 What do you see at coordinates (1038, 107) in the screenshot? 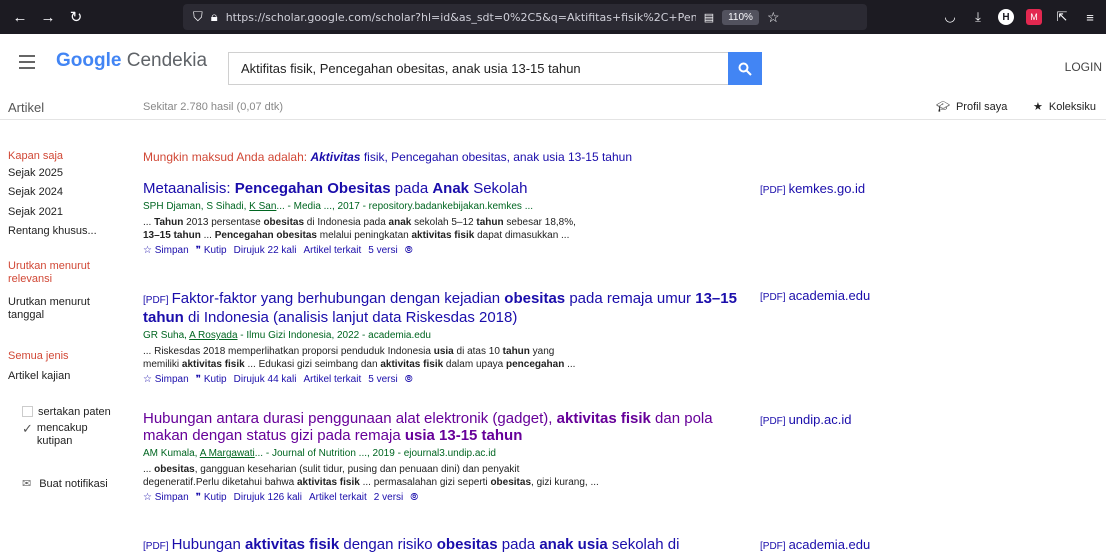
I see `star-icon: ★` at bounding box center [1038, 107].